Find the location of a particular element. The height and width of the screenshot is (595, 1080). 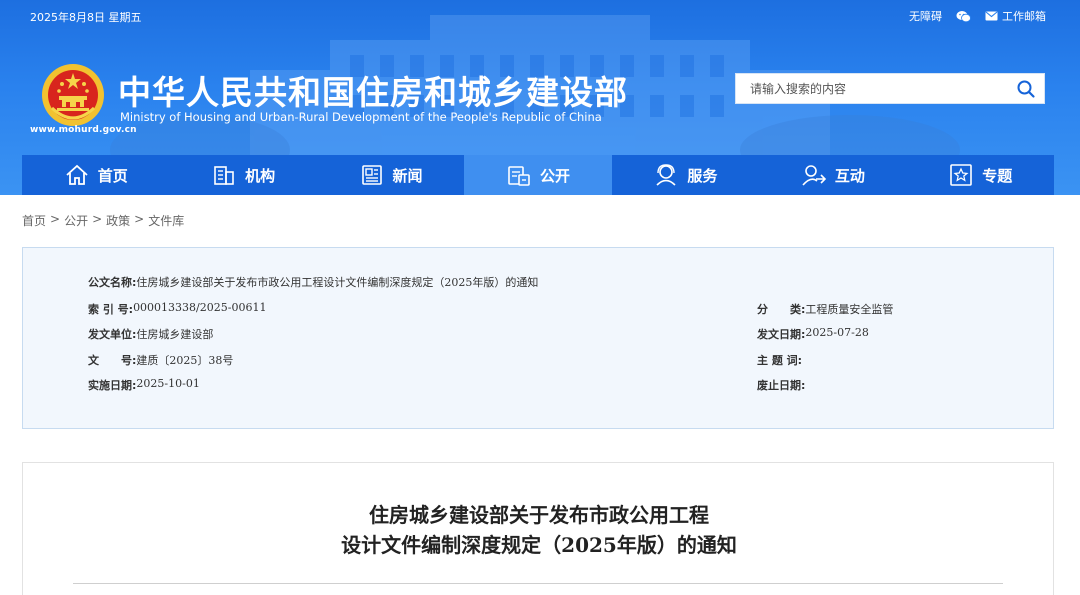

info-keywords: 主 题 词: is located at coordinates (779, 360).